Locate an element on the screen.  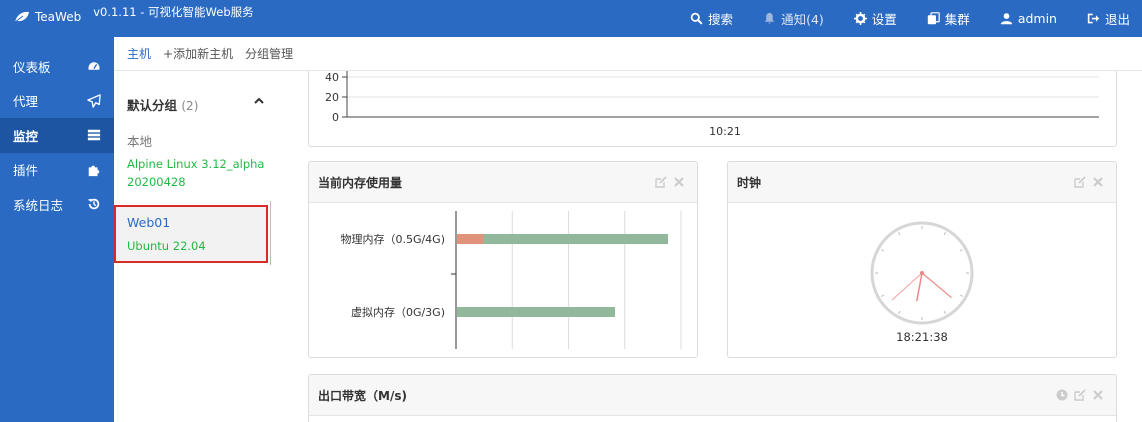
category-label: 物理内存（0.5G/4G) is located at coordinates (392, 239).